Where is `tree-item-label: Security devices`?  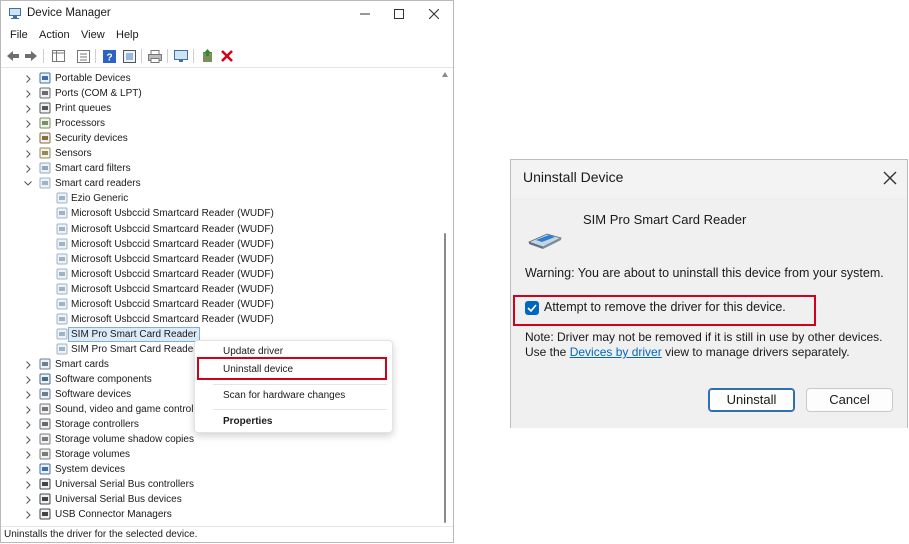 tree-item-label: Security devices is located at coordinates (91, 138).